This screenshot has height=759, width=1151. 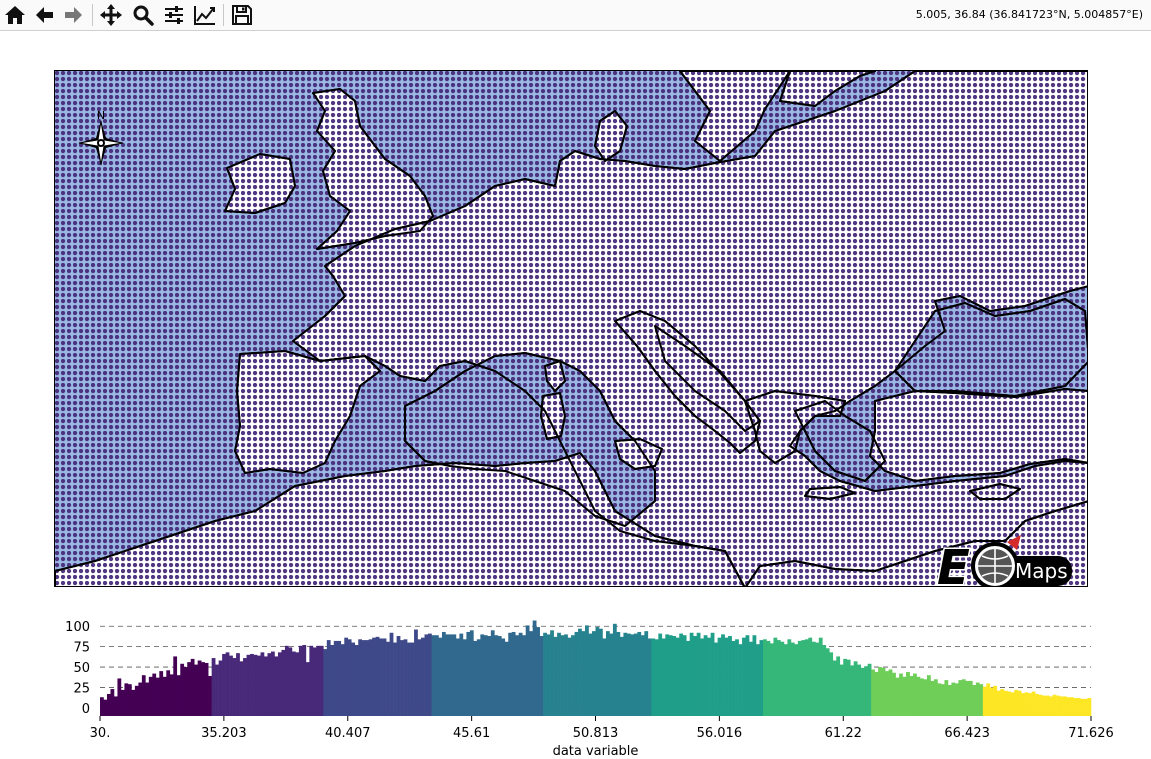 I want to click on histogram-x-tick-label: 61.22, so click(x=843, y=733).